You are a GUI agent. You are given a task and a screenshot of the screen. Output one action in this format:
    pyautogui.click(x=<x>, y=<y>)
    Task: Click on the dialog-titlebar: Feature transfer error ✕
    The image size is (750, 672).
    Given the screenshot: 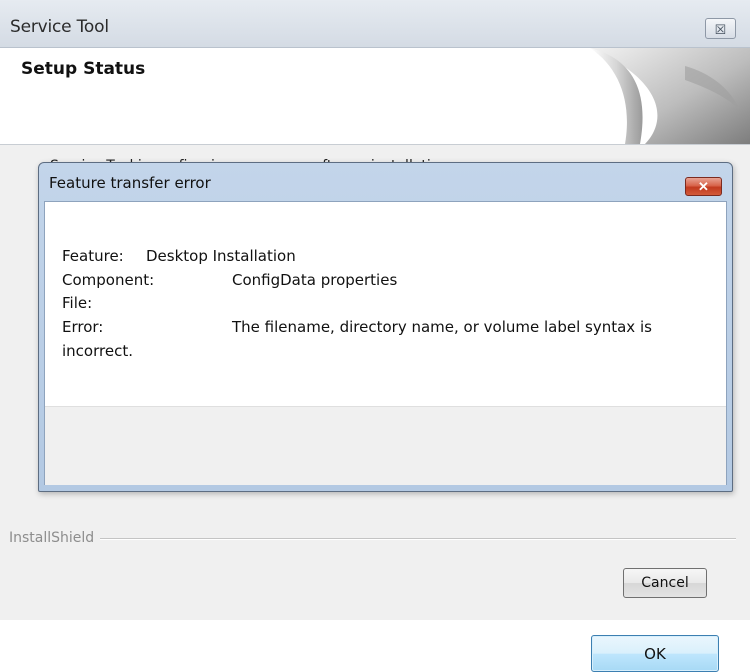 What is the action you would take?
    pyautogui.click(x=385, y=182)
    